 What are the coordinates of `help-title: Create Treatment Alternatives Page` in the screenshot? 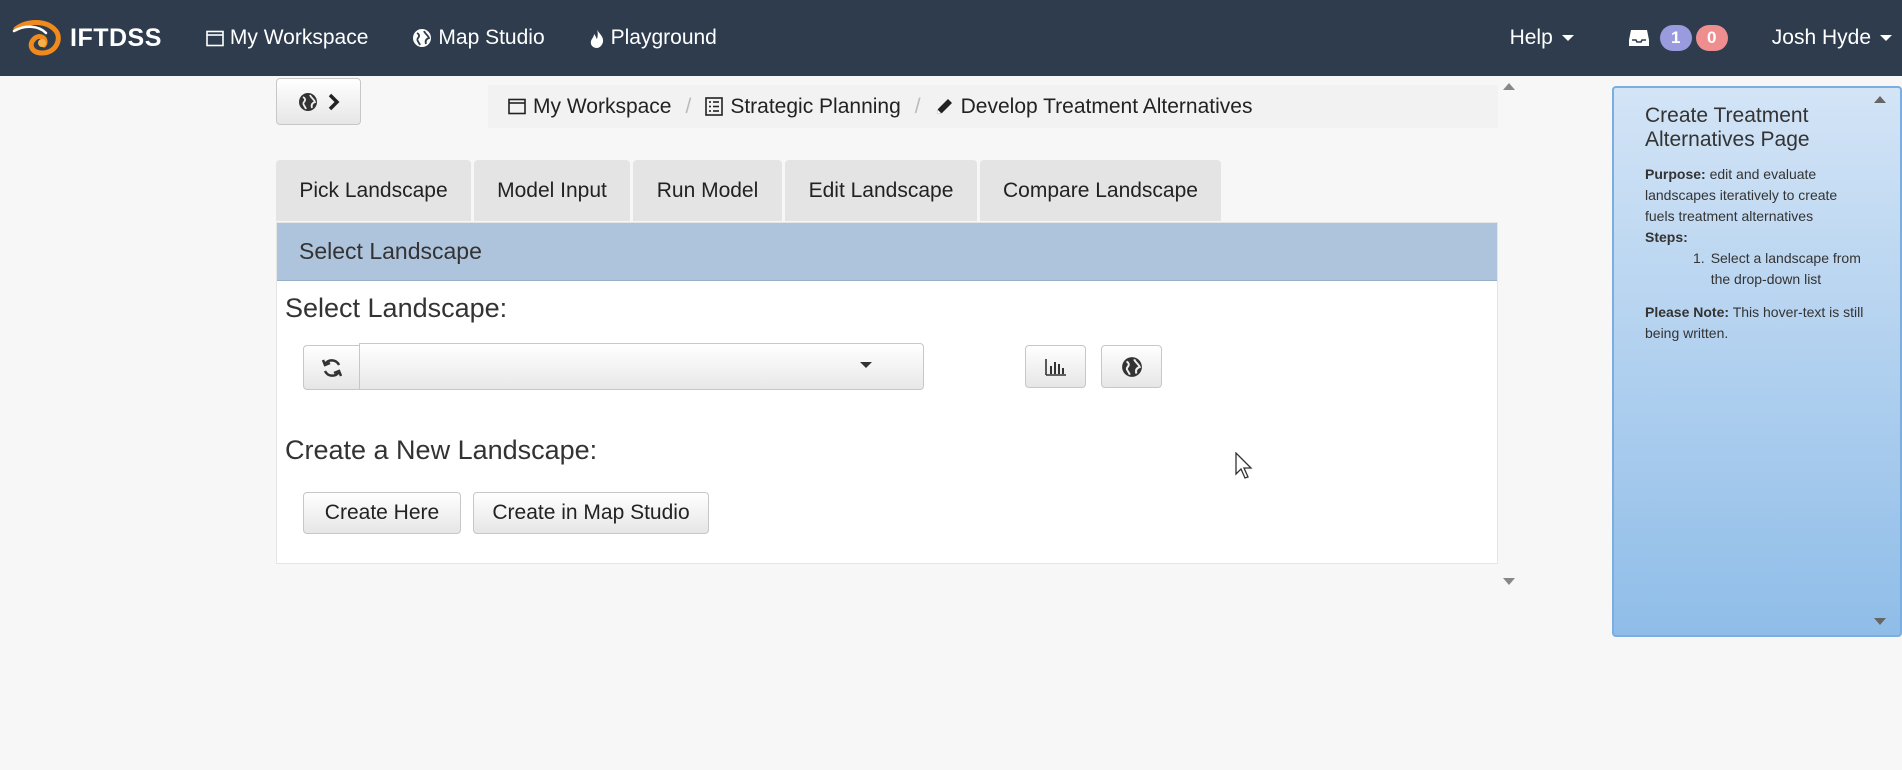 It's located at (1727, 127).